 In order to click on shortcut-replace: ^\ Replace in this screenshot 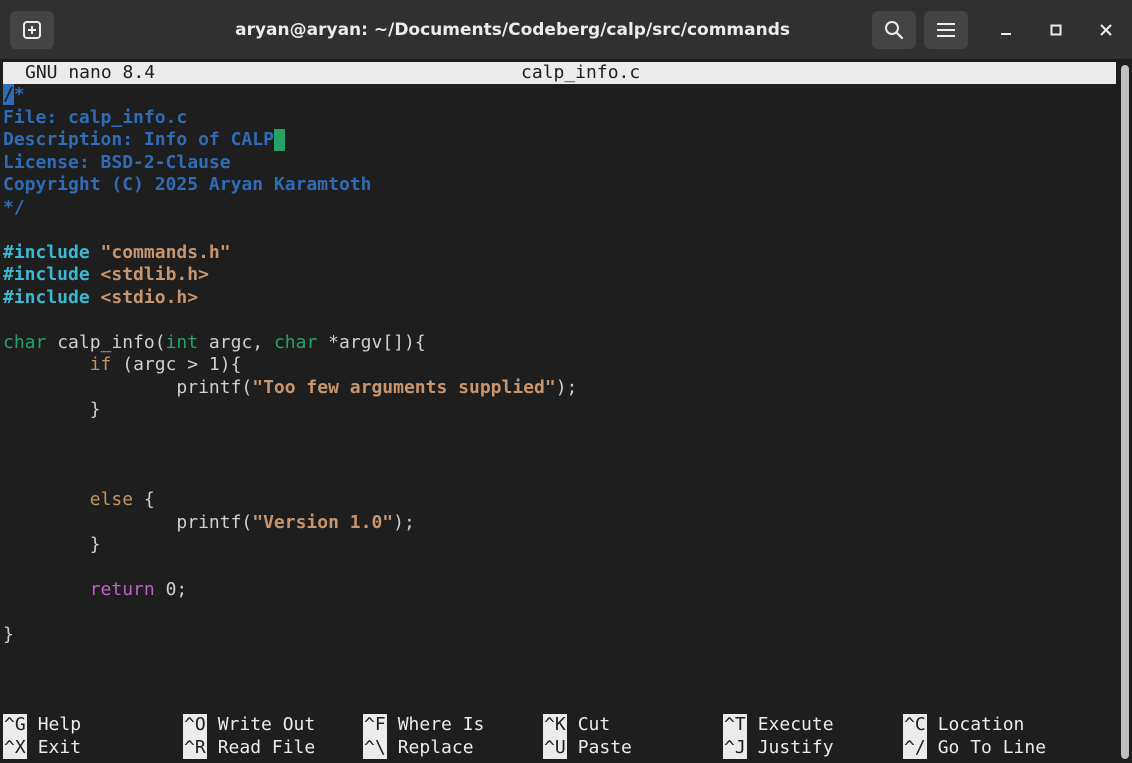, I will do `click(418, 747)`.